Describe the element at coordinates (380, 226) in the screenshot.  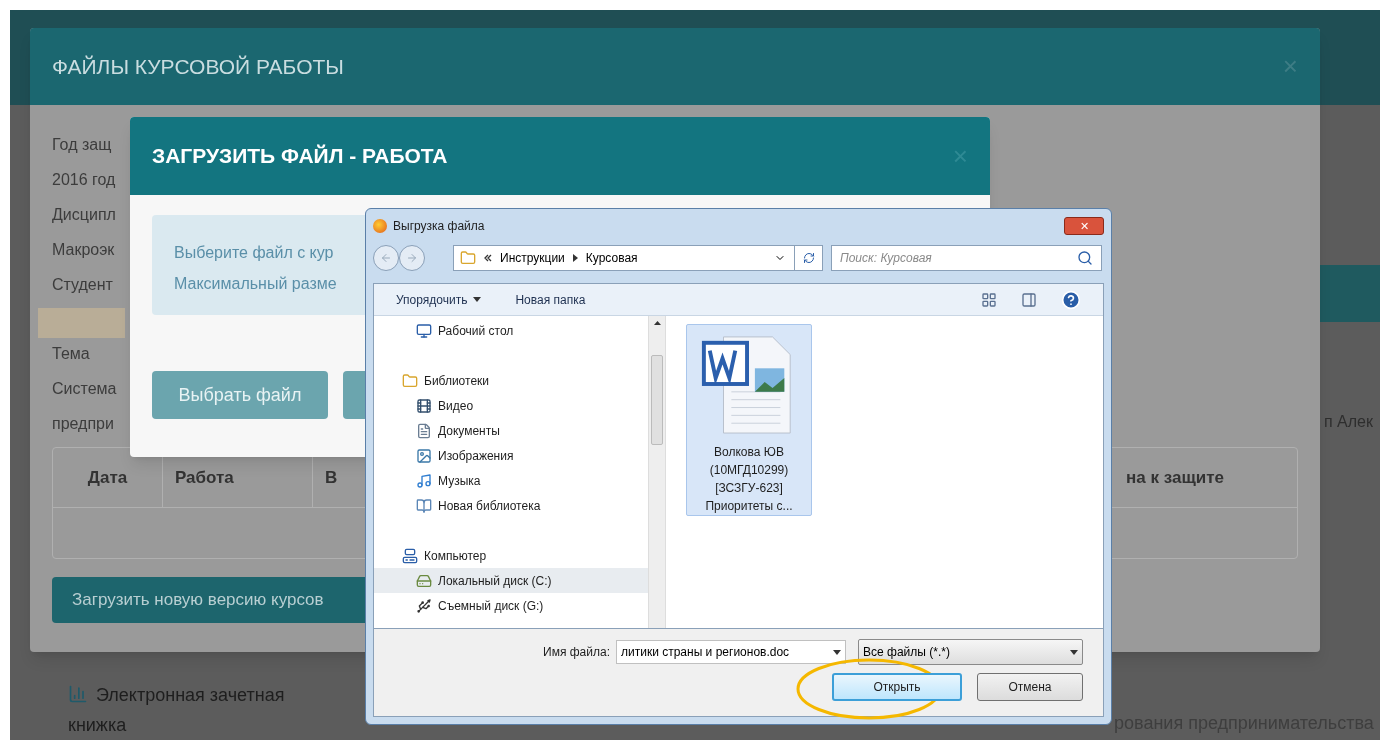
I see `browser-icon` at that location.